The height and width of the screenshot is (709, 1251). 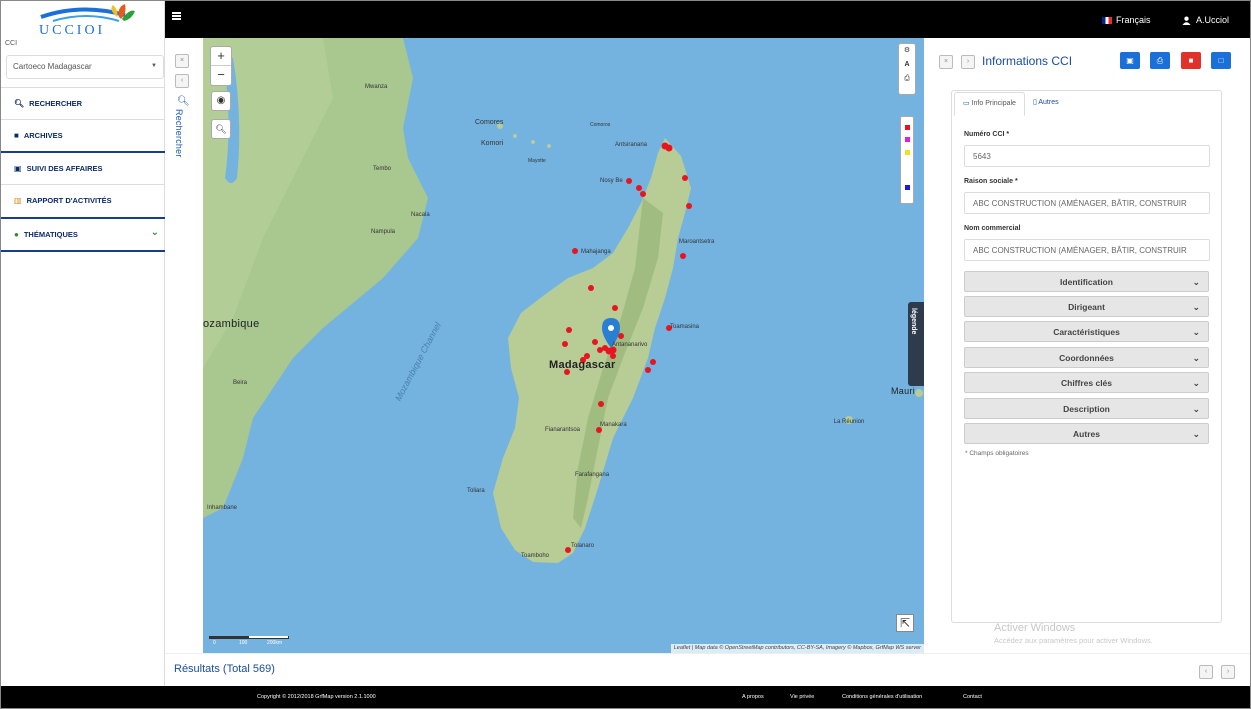 I want to click on sidebar-item-rapport-activites: ▥ RAPPORT D'ACTIVITÉS, so click(x=83, y=200).